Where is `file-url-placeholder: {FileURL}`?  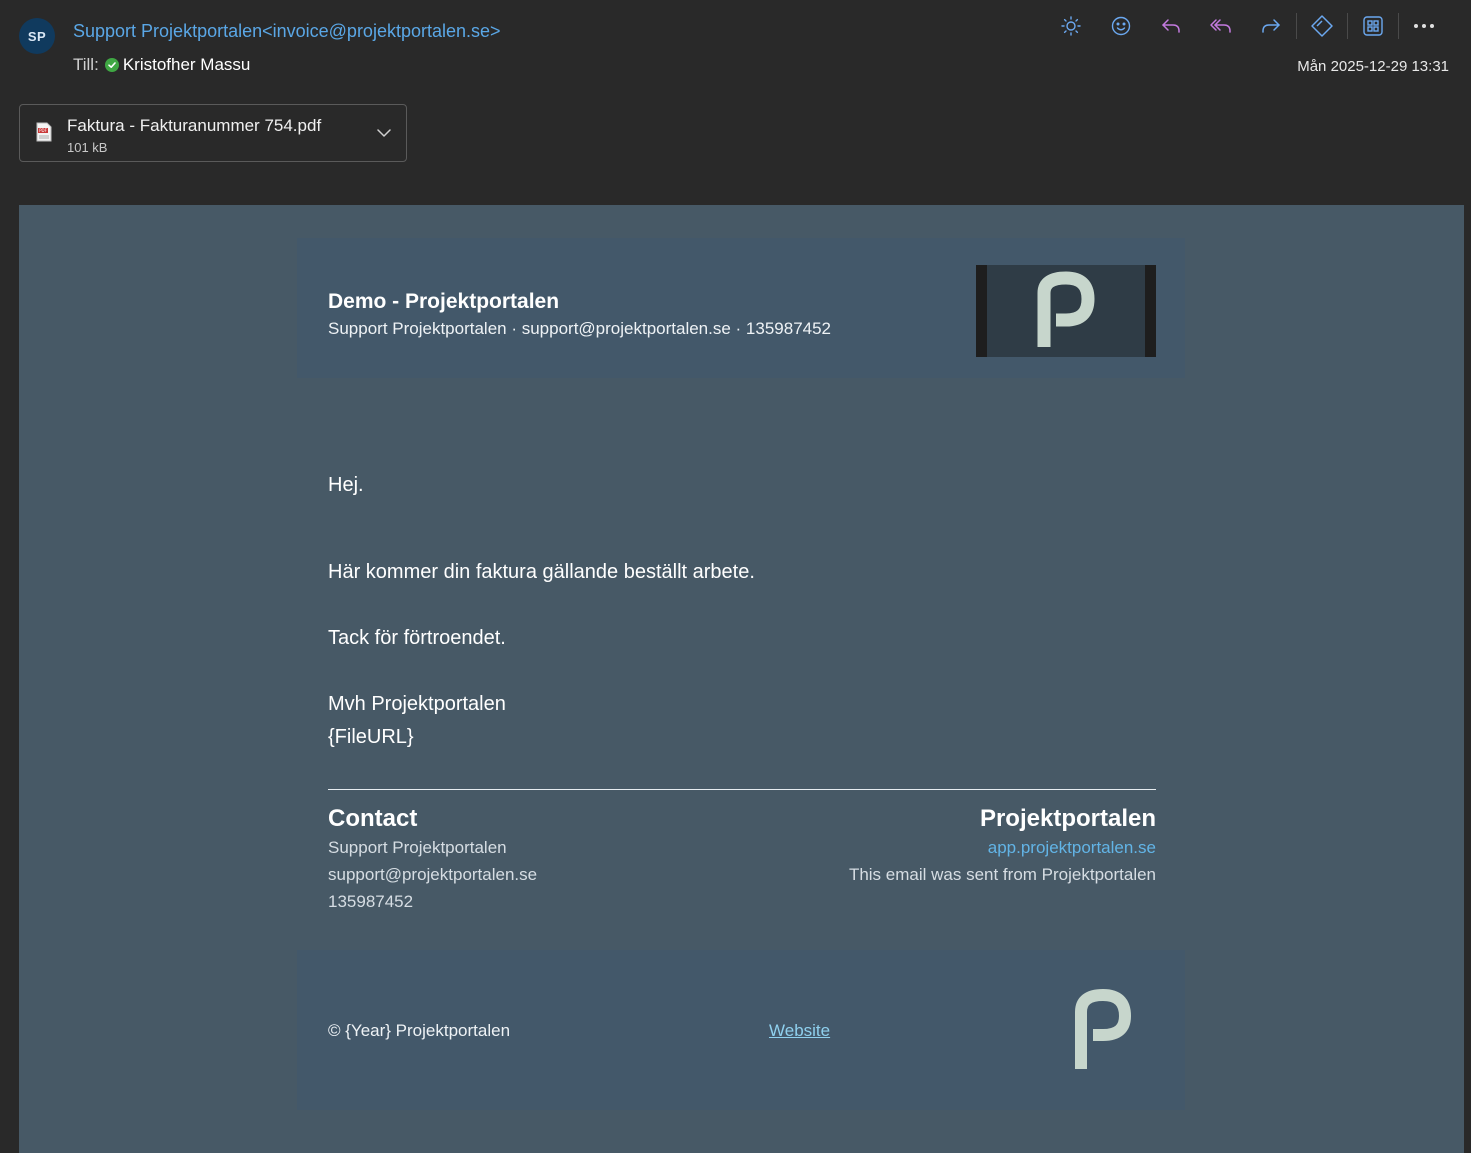
file-url-placeholder: {FileURL} is located at coordinates (371, 737).